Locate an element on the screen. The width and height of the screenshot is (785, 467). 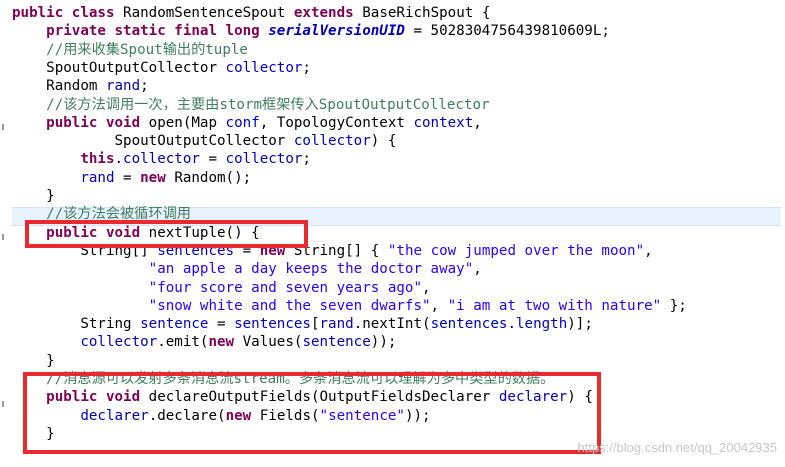
highlight-box-nexttuple is located at coordinates (166, 234).